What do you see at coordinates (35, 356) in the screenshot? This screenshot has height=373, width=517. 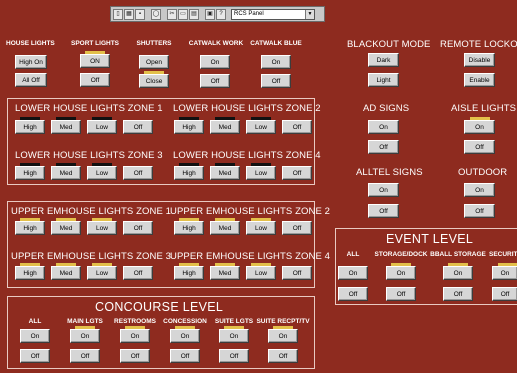 I see `concourse-all-off-button: Off` at bounding box center [35, 356].